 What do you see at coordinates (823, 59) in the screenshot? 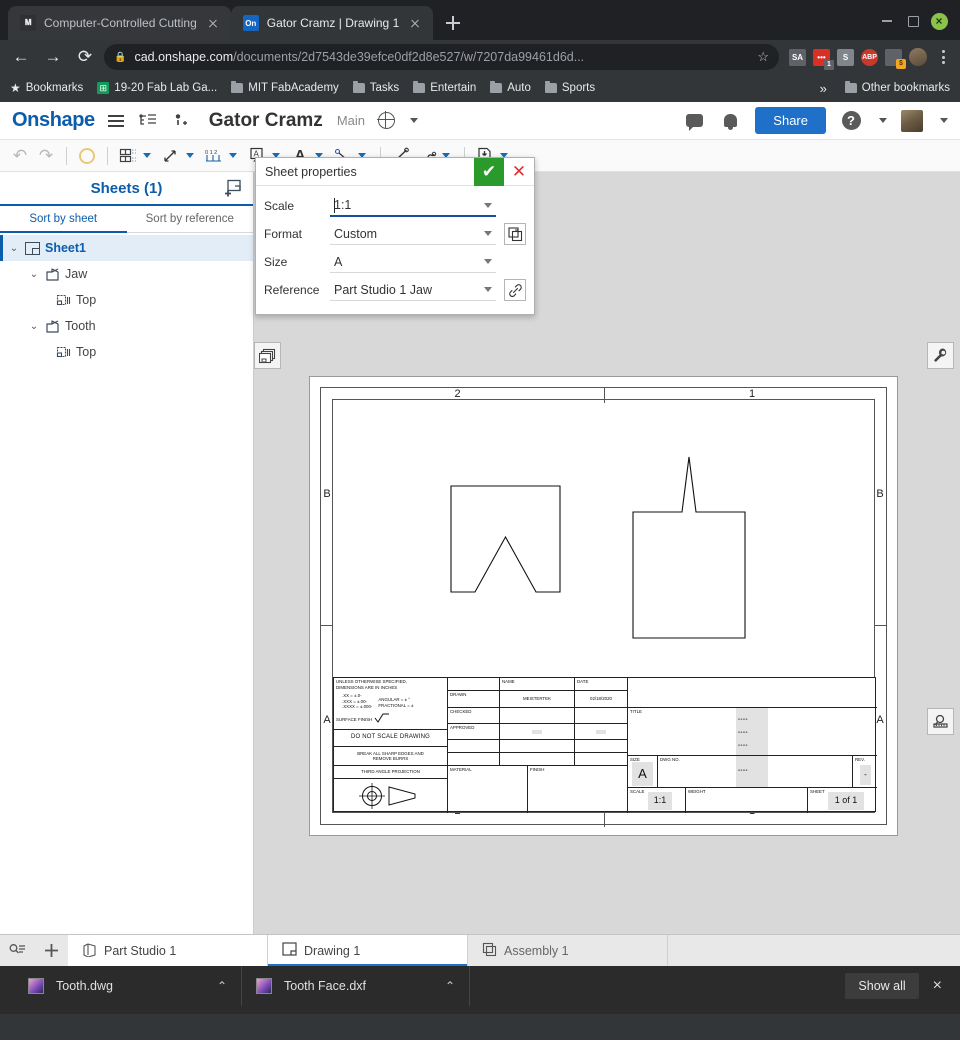
I see `red-extension-icon: ••• 1` at bounding box center [823, 59].